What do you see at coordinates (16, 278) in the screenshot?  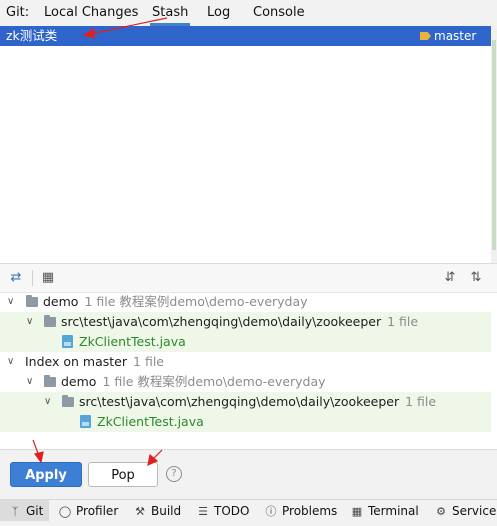 I see `show-diff-icon: ⇄` at bounding box center [16, 278].